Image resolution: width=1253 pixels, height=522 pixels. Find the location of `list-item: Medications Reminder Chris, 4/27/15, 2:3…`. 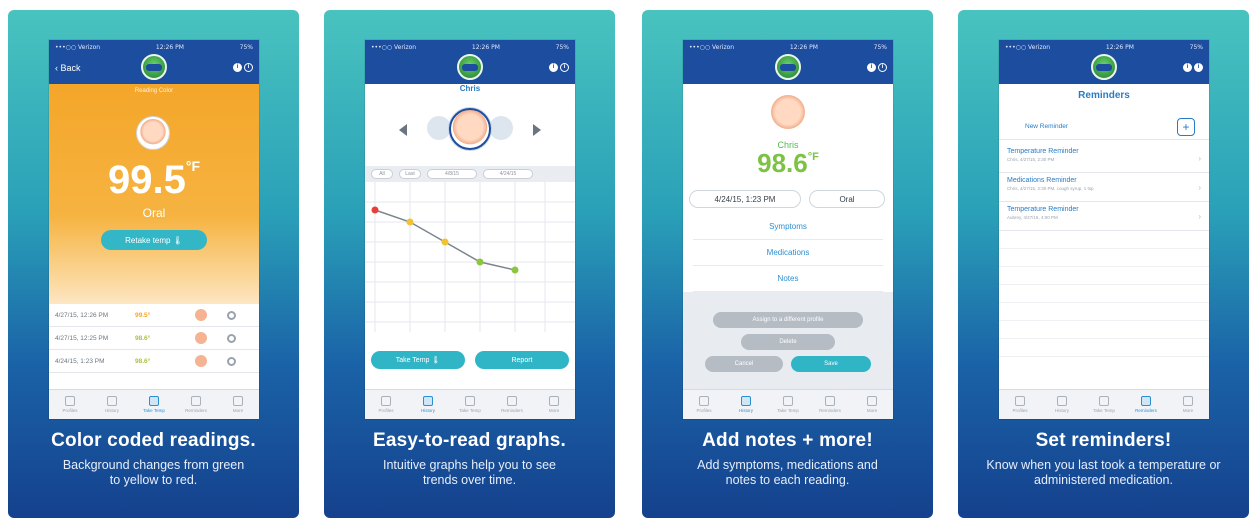

list-item: Medications Reminder Chris, 4/27/15, 2:3… is located at coordinates (1104, 187).